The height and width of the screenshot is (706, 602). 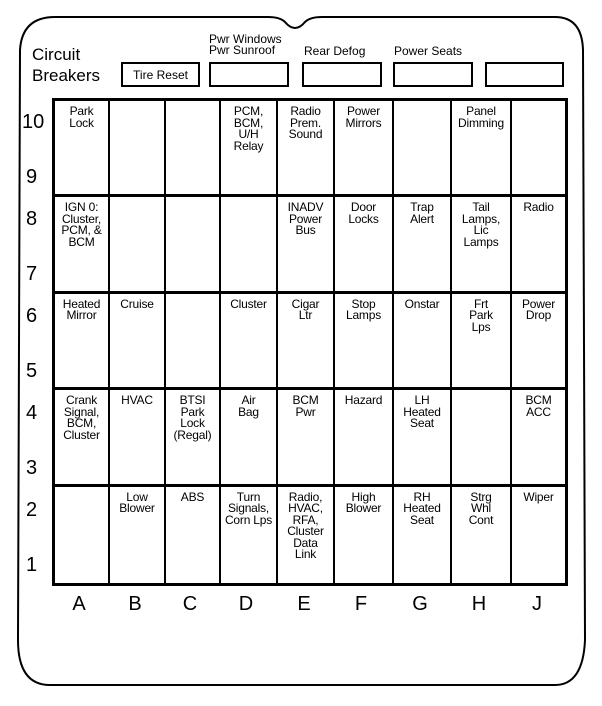 I want to click on row-label-9: 9, so click(x=32, y=177).